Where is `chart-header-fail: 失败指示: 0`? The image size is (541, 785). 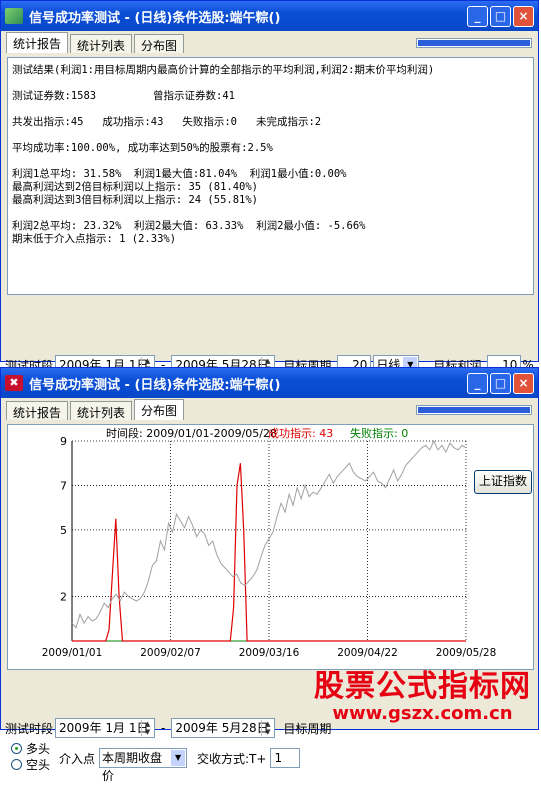
chart-header-fail: 失败指示: 0 is located at coordinates (379, 433).